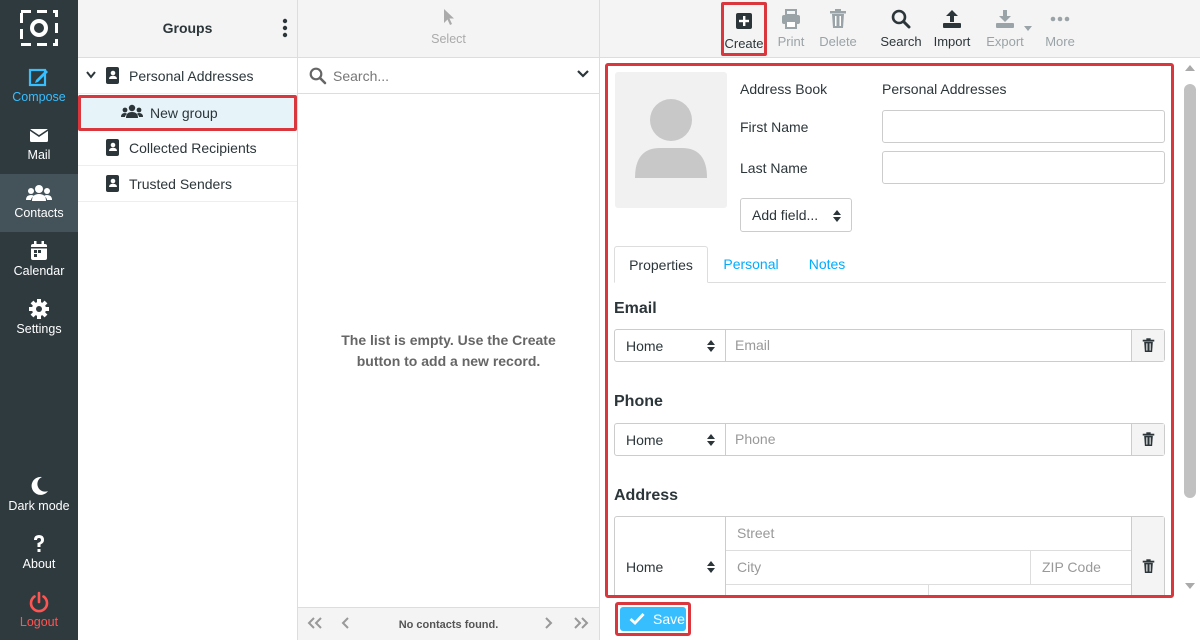  What do you see at coordinates (838, 28) in the screenshot?
I see `delete-button: Delete` at bounding box center [838, 28].